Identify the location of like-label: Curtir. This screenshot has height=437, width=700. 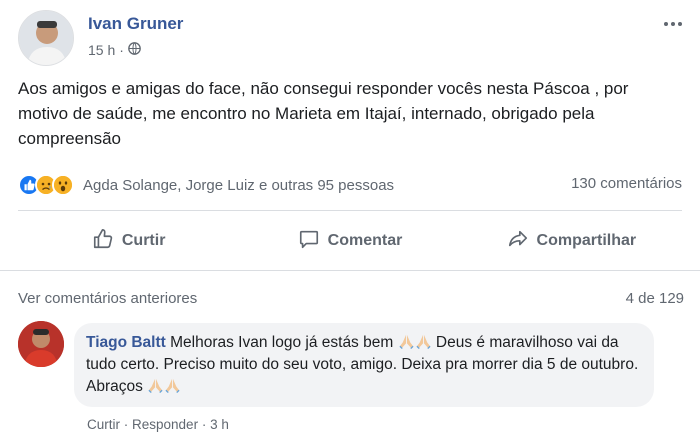
(143, 240).